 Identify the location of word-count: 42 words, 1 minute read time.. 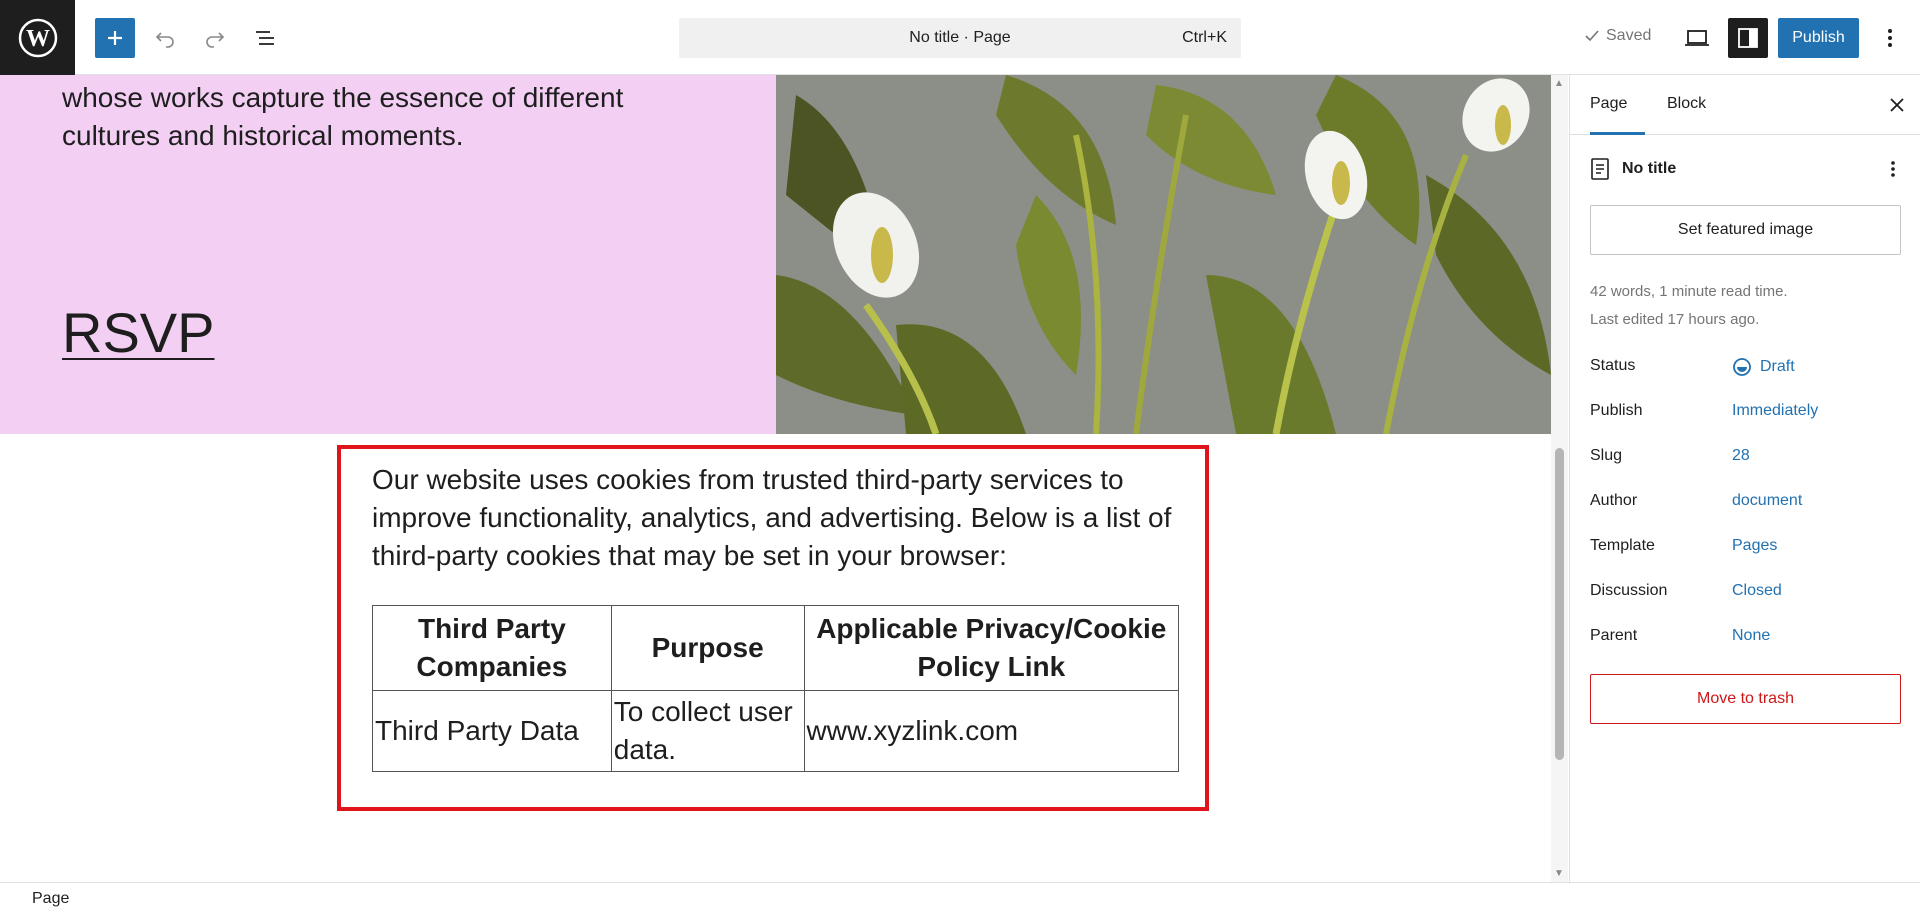
(1689, 291).